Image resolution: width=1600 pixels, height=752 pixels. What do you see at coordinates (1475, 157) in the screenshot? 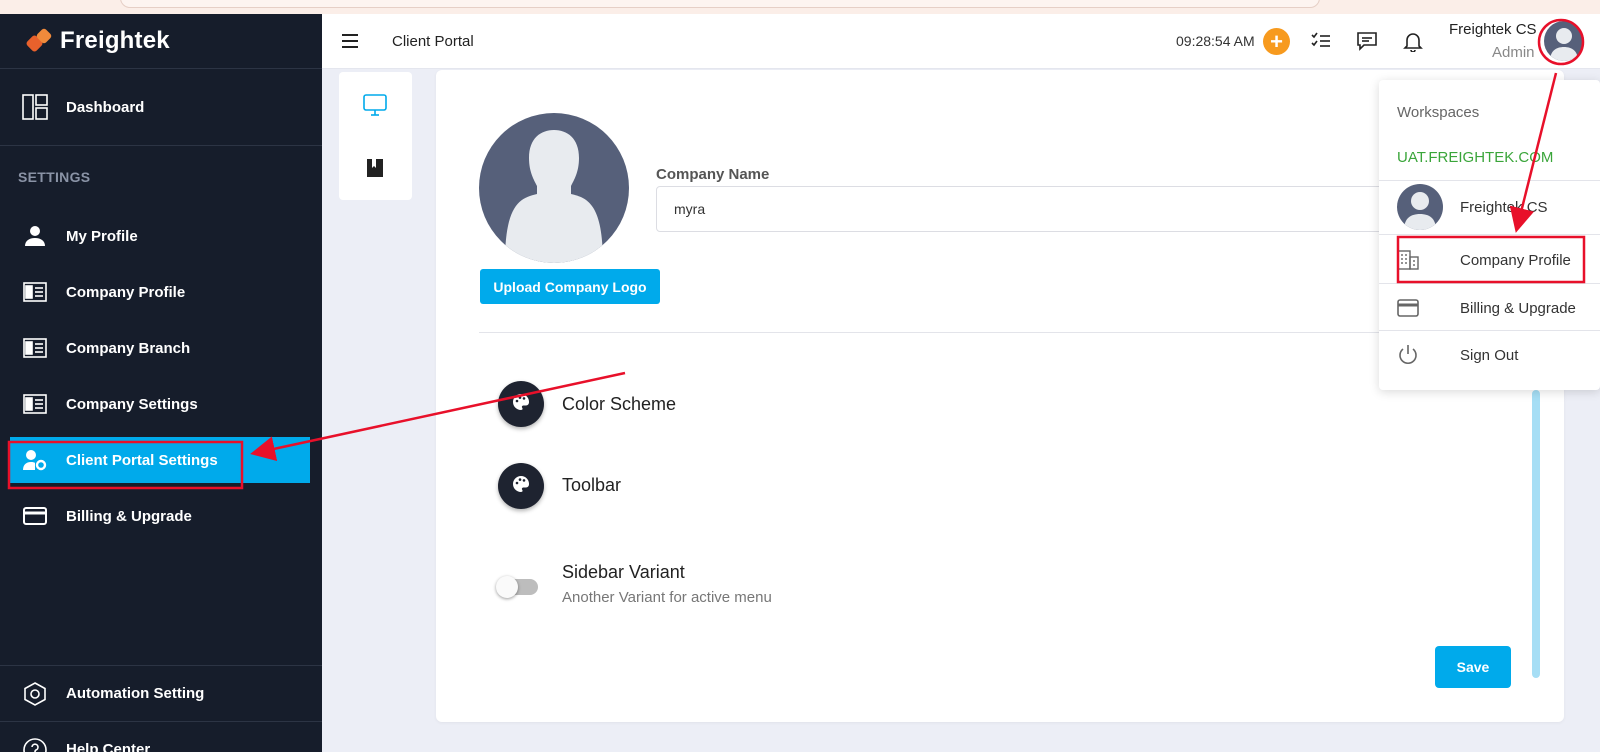
I see `workspace-link: UAT.FREIGHTEK.COM` at bounding box center [1475, 157].